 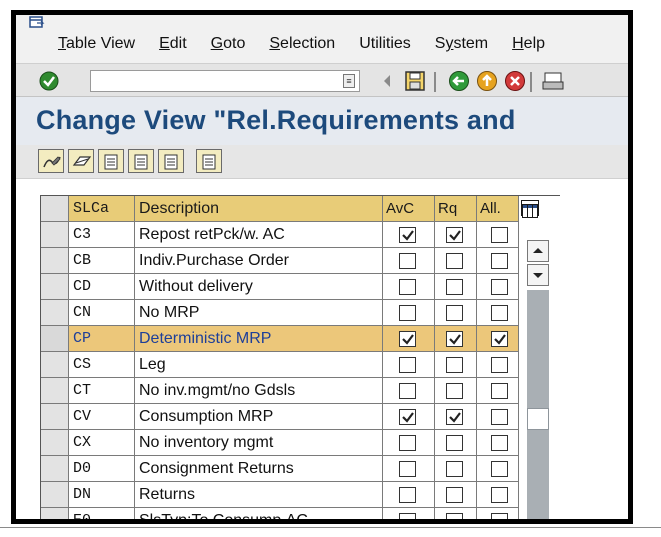 What do you see at coordinates (37, 23) in the screenshot?
I see `system-menu-icon` at bounding box center [37, 23].